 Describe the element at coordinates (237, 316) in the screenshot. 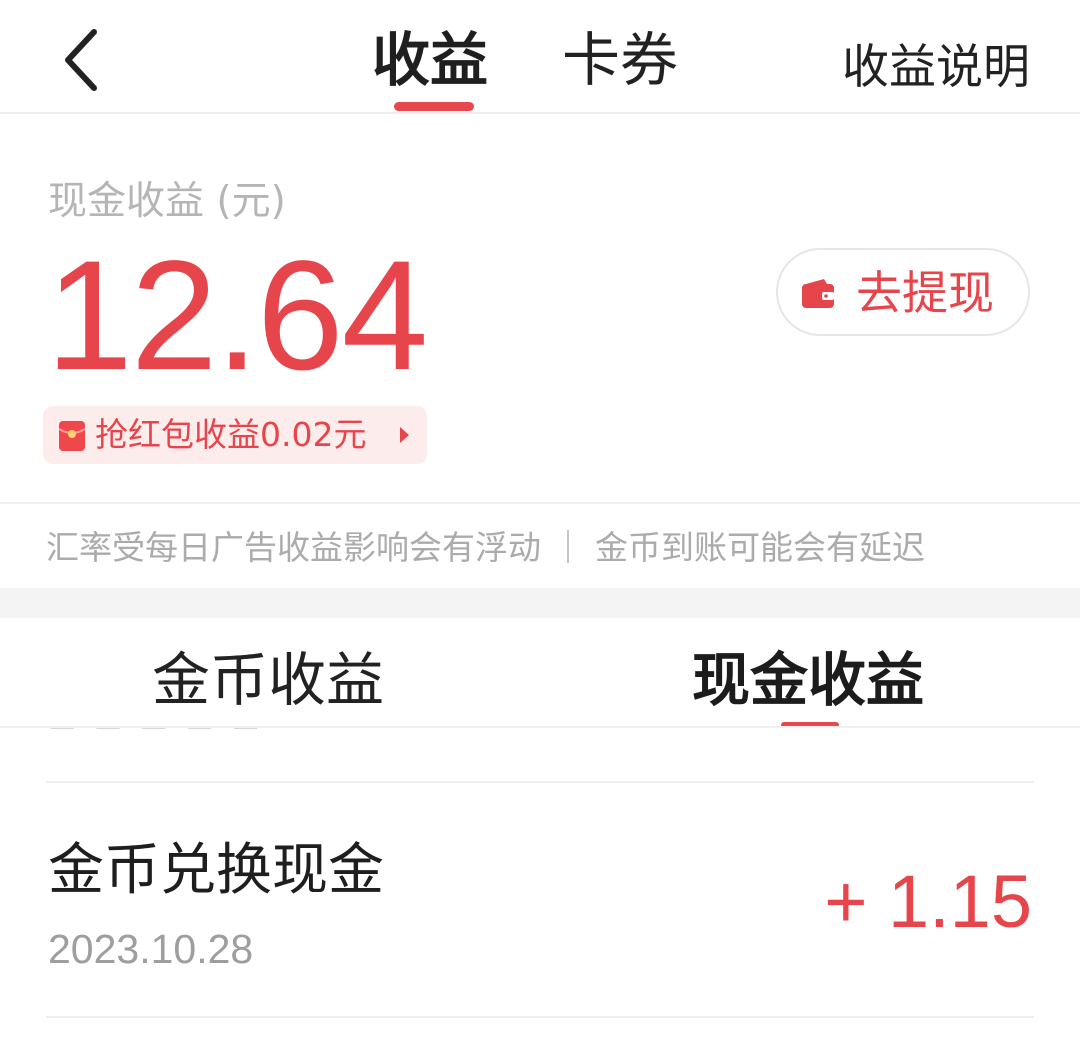

I see `cash-income-amount: 12.64` at that location.